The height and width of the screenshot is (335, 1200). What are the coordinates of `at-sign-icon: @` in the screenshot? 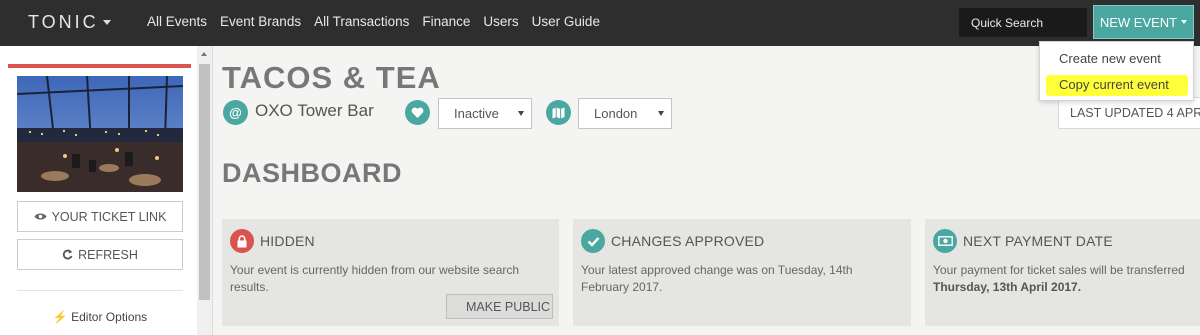 It's located at (235, 112).